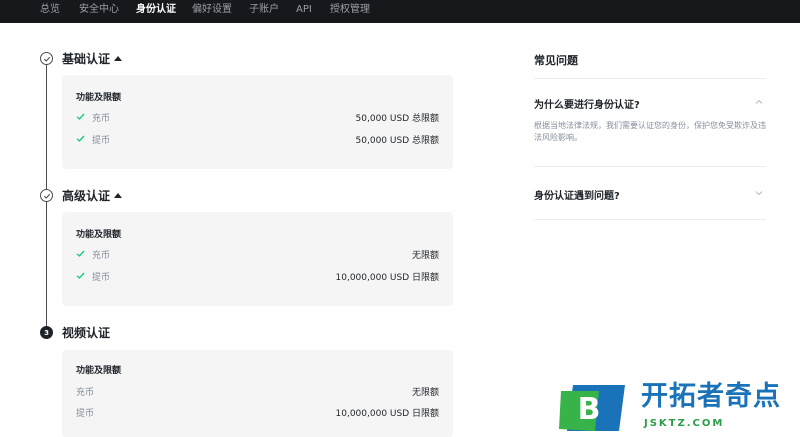 This screenshot has height=437, width=800. Describe the element at coordinates (397, 119) in the screenshot. I see `row-value-deposit: 50,000 USD 总限额` at that location.